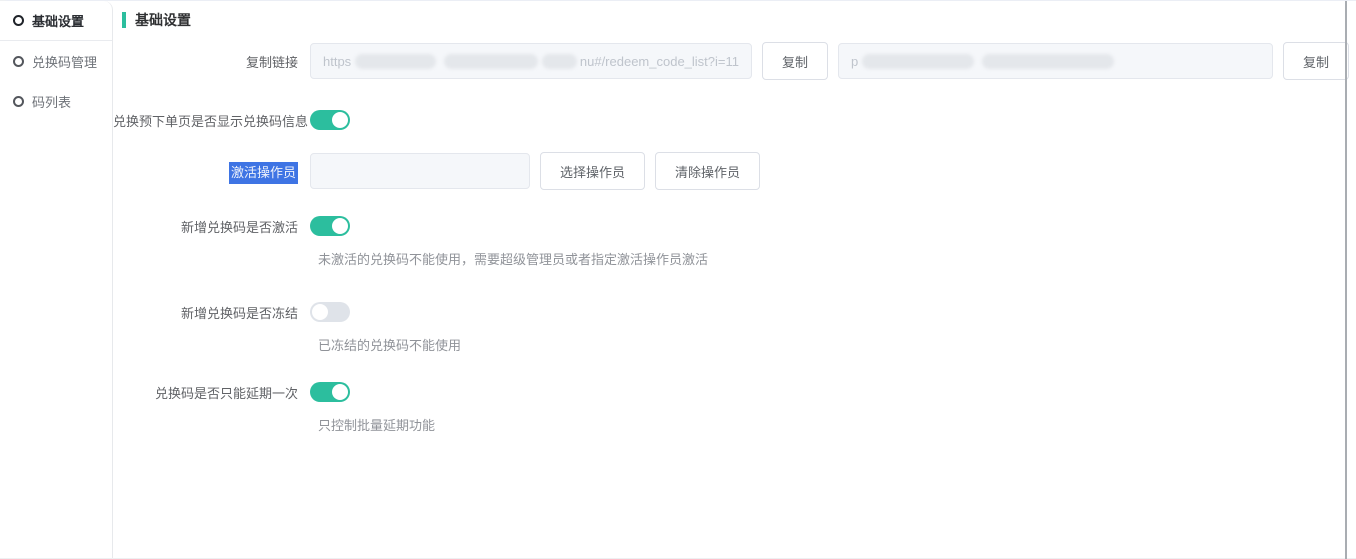  What do you see at coordinates (1316, 61) in the screenshot?
I see `copy-code-button: 复制` at bounding box center [1316, 61].